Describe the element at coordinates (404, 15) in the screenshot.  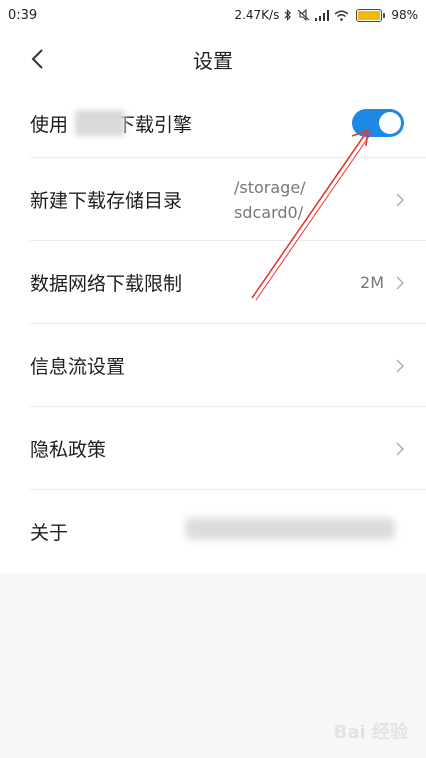
I see `battery-percent: 98%` at that location.